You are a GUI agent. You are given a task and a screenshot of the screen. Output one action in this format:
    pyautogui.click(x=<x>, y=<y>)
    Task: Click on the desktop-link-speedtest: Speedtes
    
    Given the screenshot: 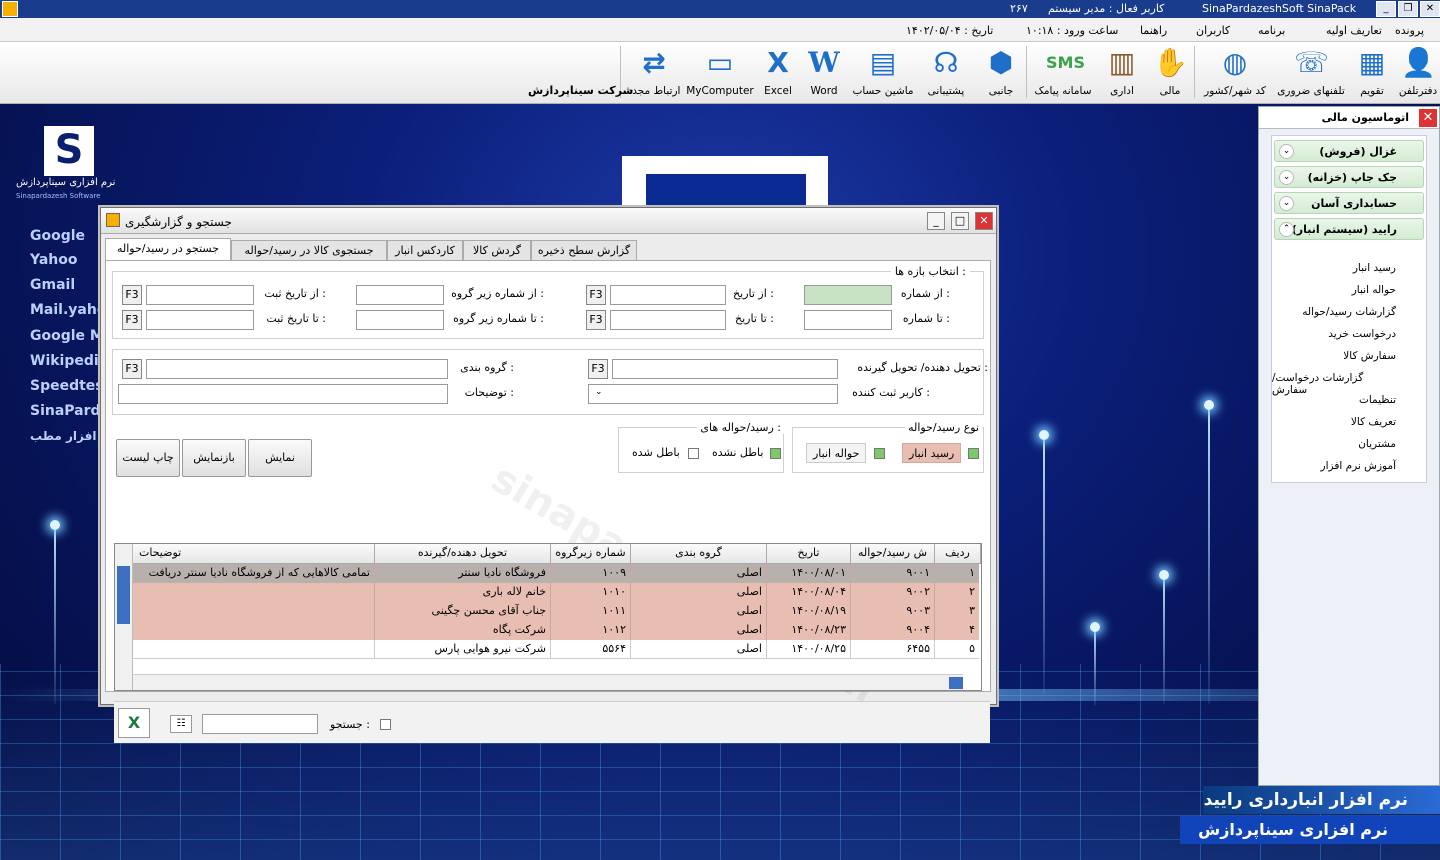 What is the action you would take?
    pyautogui.click(x=67, y=386)
    